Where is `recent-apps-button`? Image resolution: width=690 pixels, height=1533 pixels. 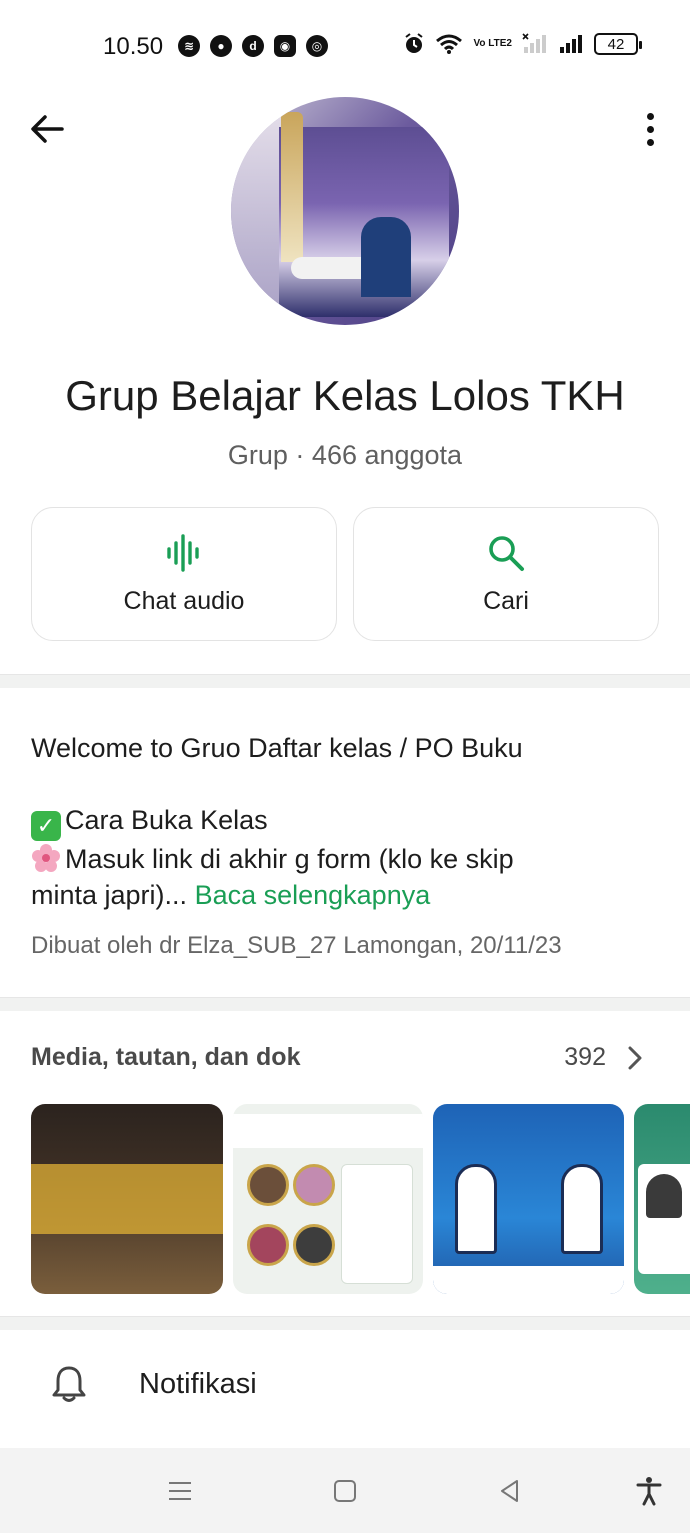 recent-apps-button is located at coordinates (180, 1491).